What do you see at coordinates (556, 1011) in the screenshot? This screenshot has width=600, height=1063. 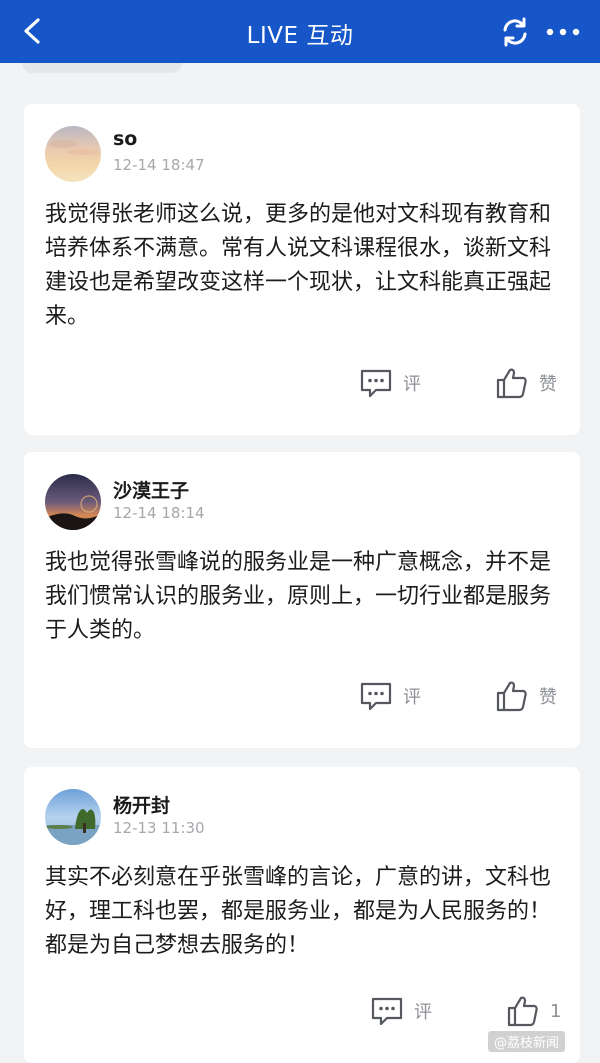 I see `like-count: 1` at bounding box center [556, 1011].